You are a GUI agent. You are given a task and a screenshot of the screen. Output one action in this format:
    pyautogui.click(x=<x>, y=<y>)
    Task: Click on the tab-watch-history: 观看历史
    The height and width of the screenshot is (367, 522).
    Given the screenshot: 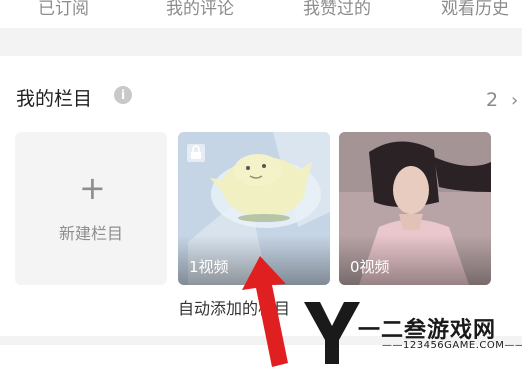 What is the action you would take?
    pyautogui.click(x=475, y=9)
    